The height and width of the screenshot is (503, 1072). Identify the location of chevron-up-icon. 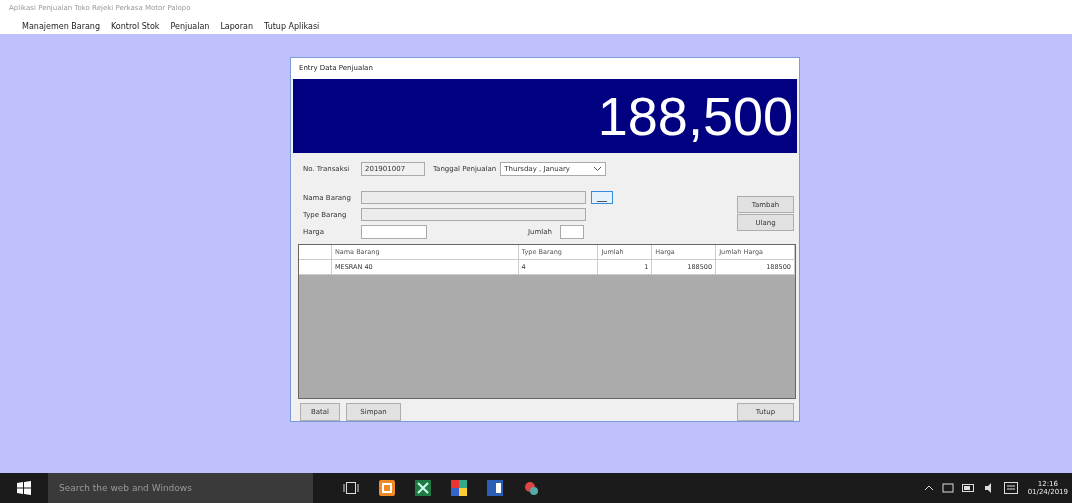
(928, 488).